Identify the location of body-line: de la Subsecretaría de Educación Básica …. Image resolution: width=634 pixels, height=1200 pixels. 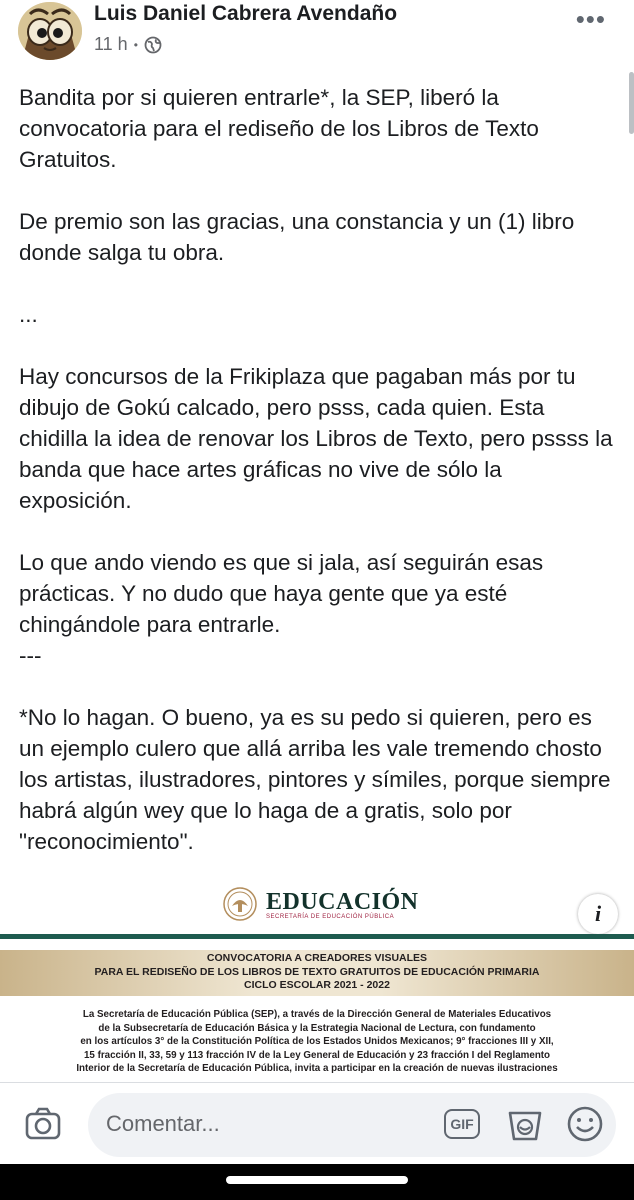
(317, 1028).